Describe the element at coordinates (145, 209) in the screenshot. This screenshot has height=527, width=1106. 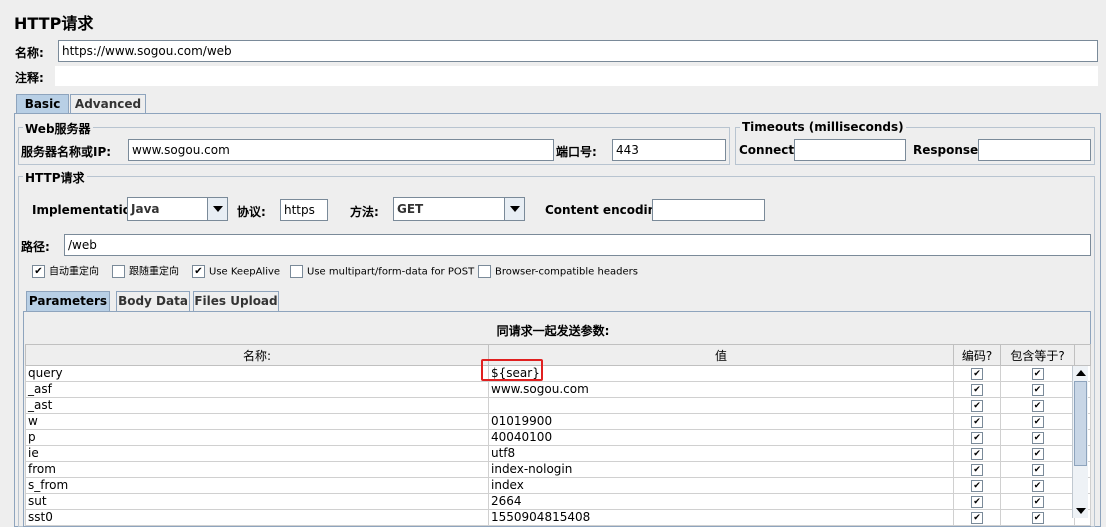
I see `implementation-value: Java` at that location.